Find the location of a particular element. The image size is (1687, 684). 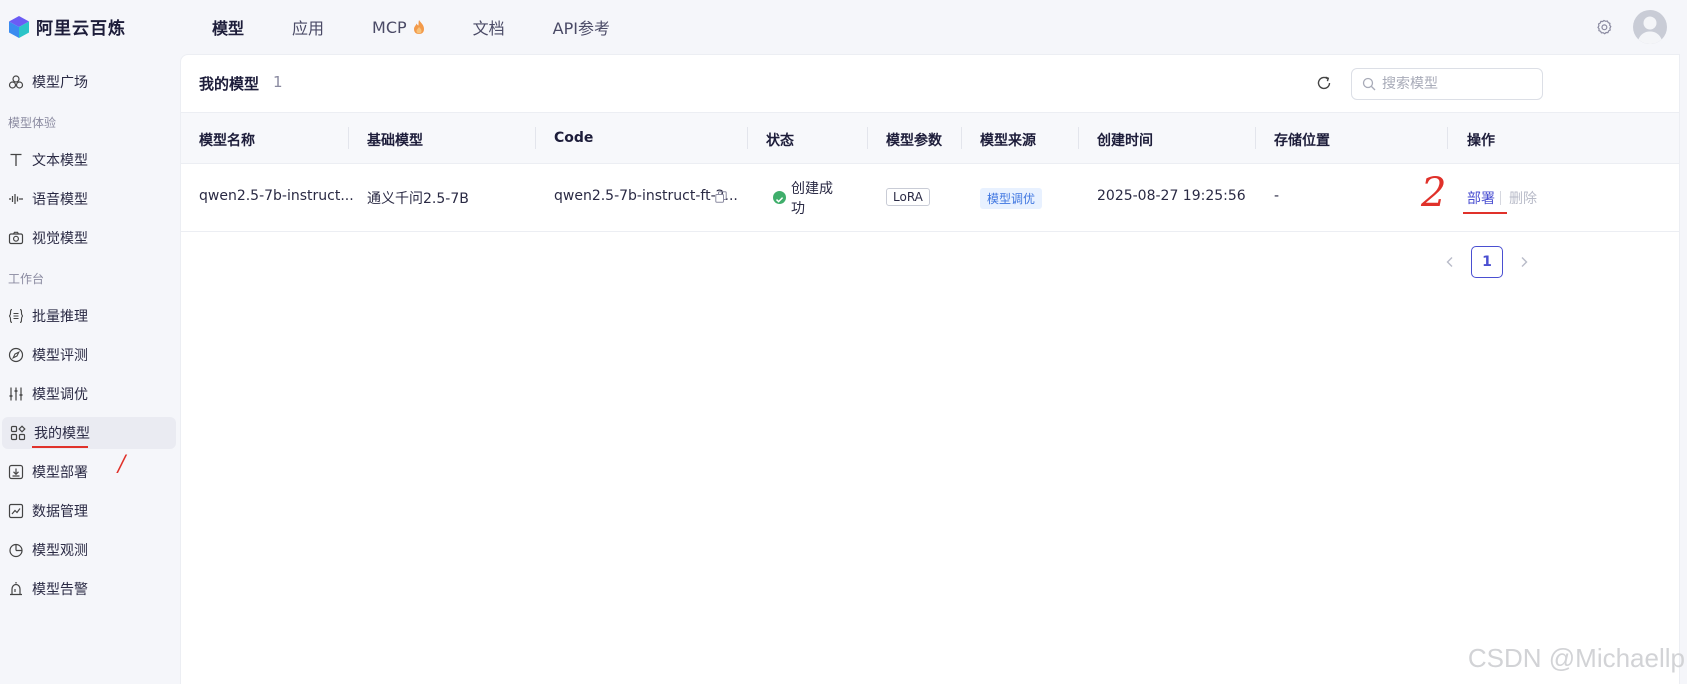

page-title: 我的模型 is located at coordinates (229, 84).